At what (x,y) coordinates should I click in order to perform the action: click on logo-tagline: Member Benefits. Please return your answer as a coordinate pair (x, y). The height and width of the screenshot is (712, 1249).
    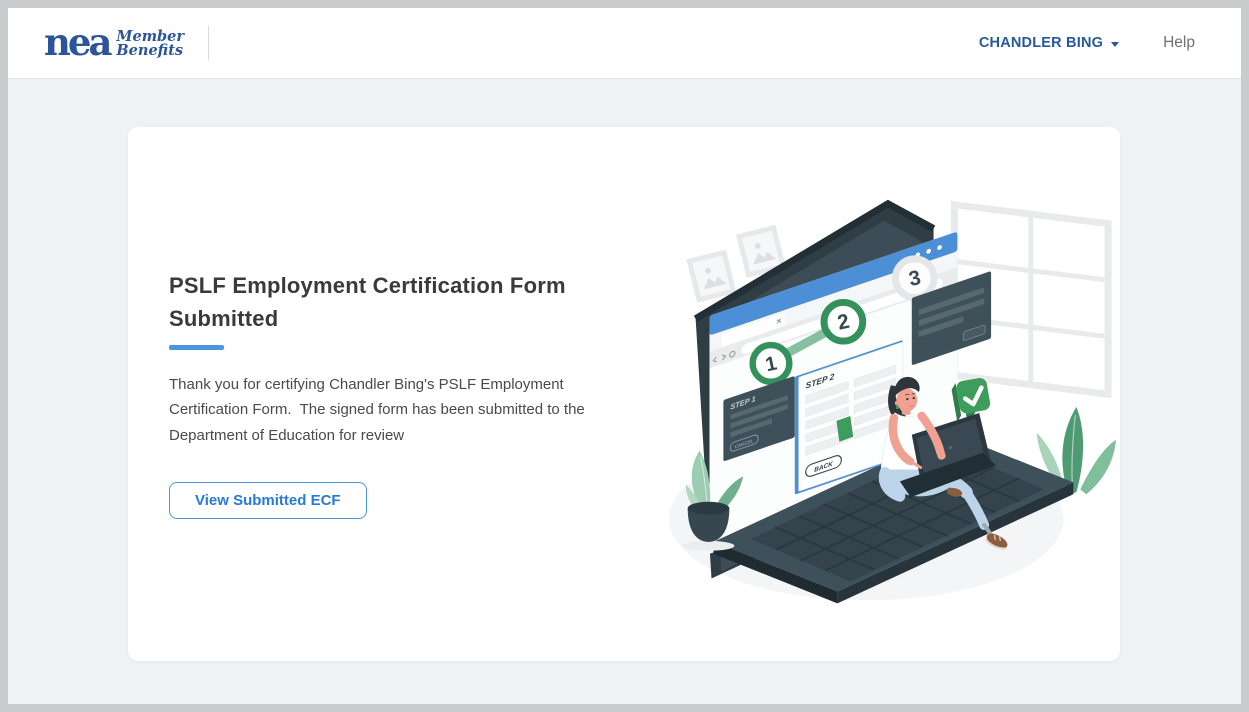
    Looking at the image, I should click on (150, 44).